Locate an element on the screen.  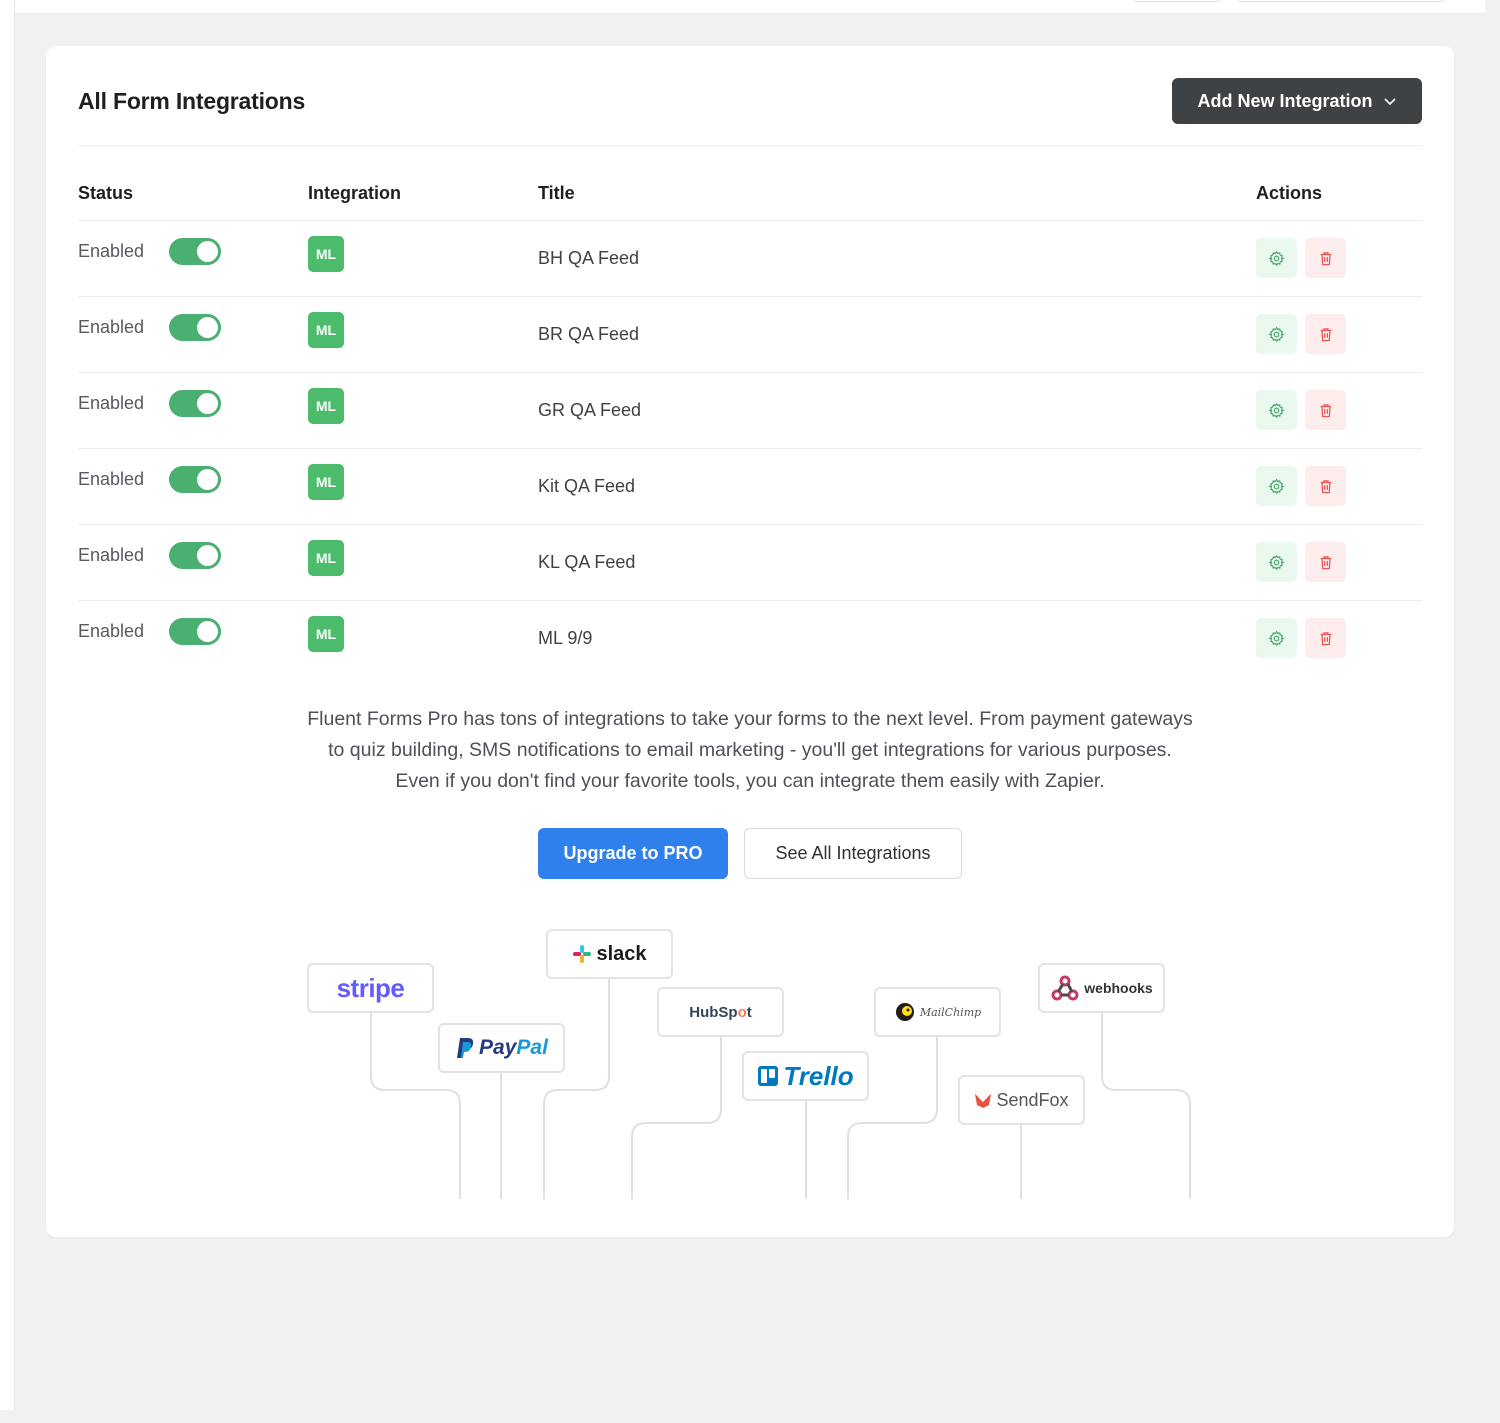
paypal-logo: PayPal is located at coordinates (501, 1048).